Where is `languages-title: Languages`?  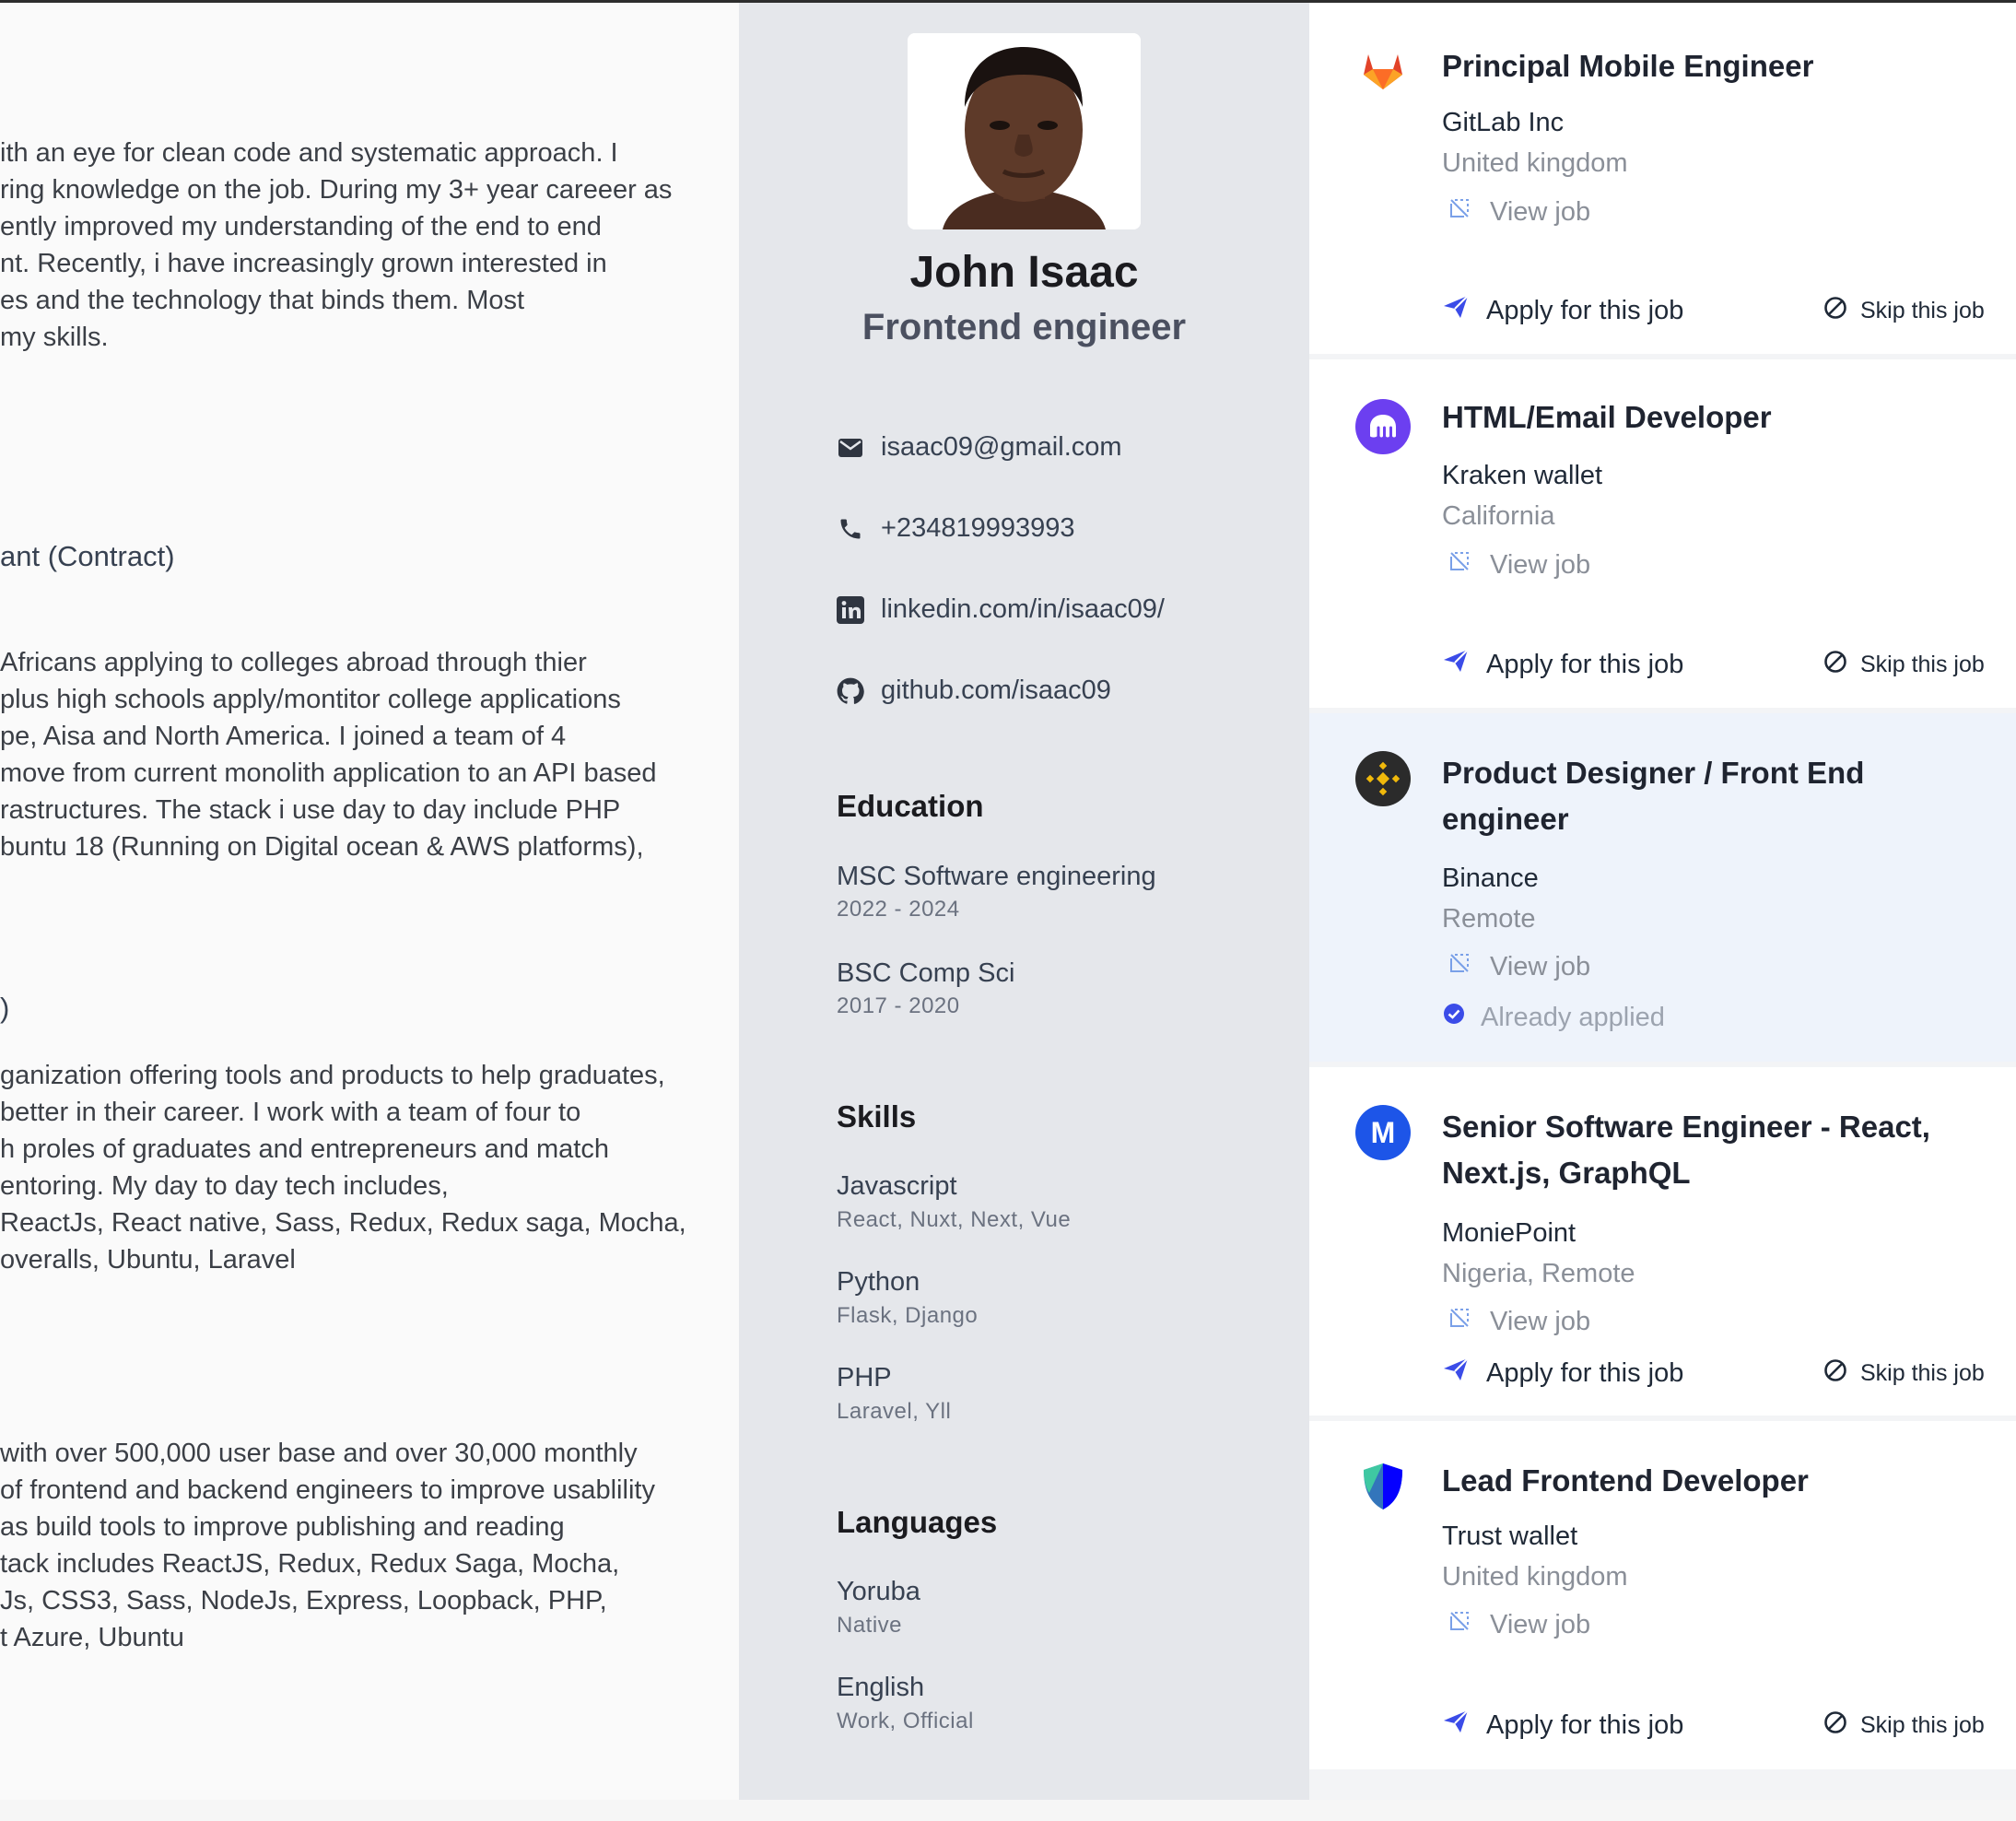
languages-title: Languages is located at coordinates (917, 1522).